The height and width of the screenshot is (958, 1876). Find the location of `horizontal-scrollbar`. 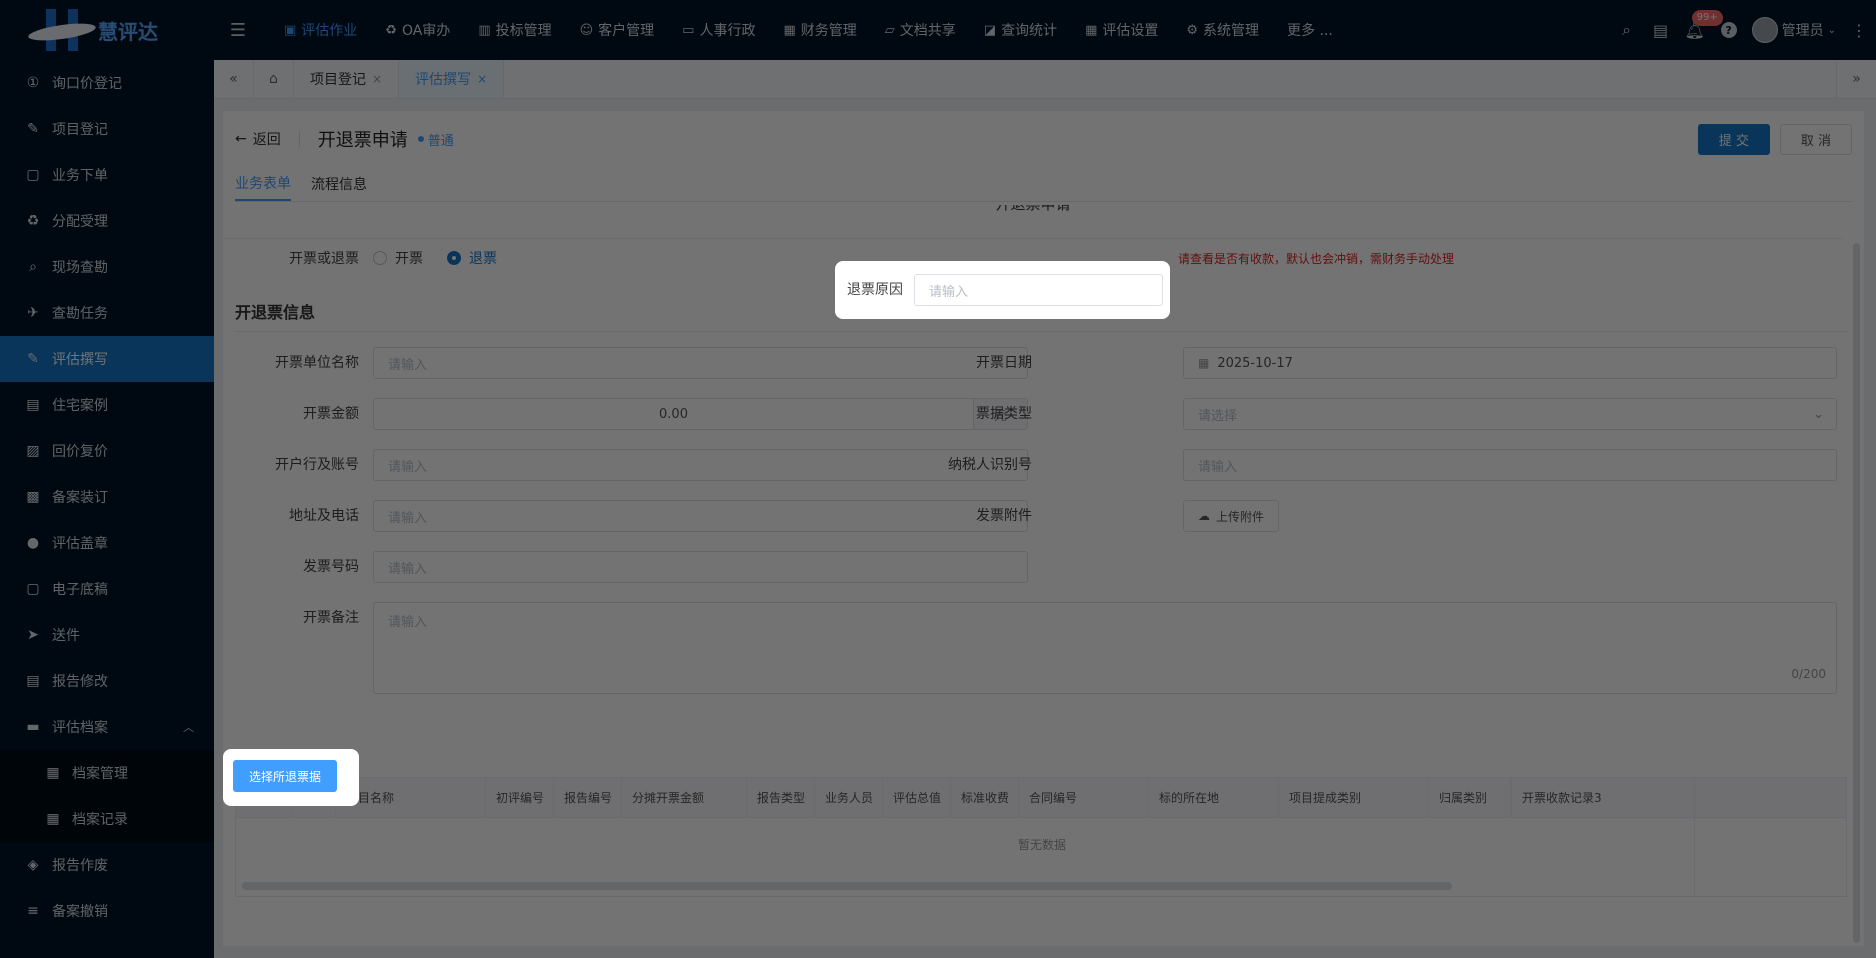

horizontal-scrollbar is located at coordinates (847, 886).